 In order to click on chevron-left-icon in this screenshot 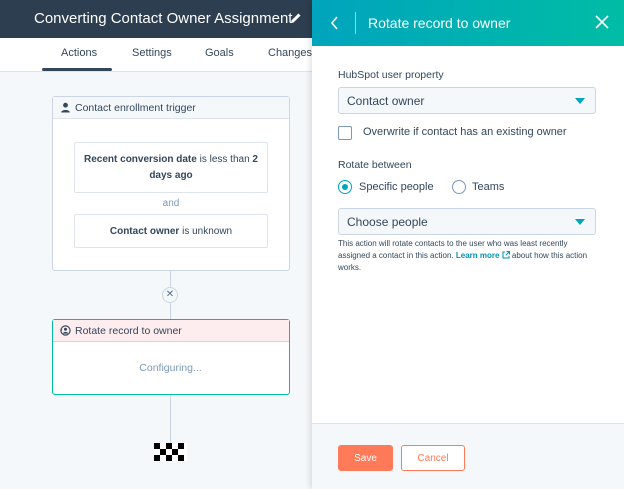, I will do `click(334, 23)`.